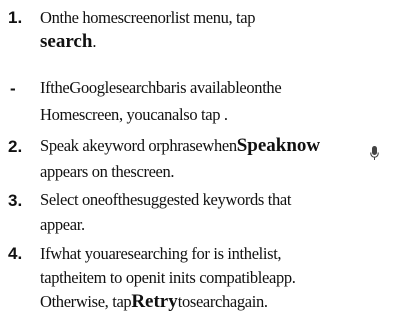 The width and height of the screenshot is (405, 322). Describe the element at coordinates (62, 224) in the screenshot. I see `step-3-text-line-2: appear.` at that location.